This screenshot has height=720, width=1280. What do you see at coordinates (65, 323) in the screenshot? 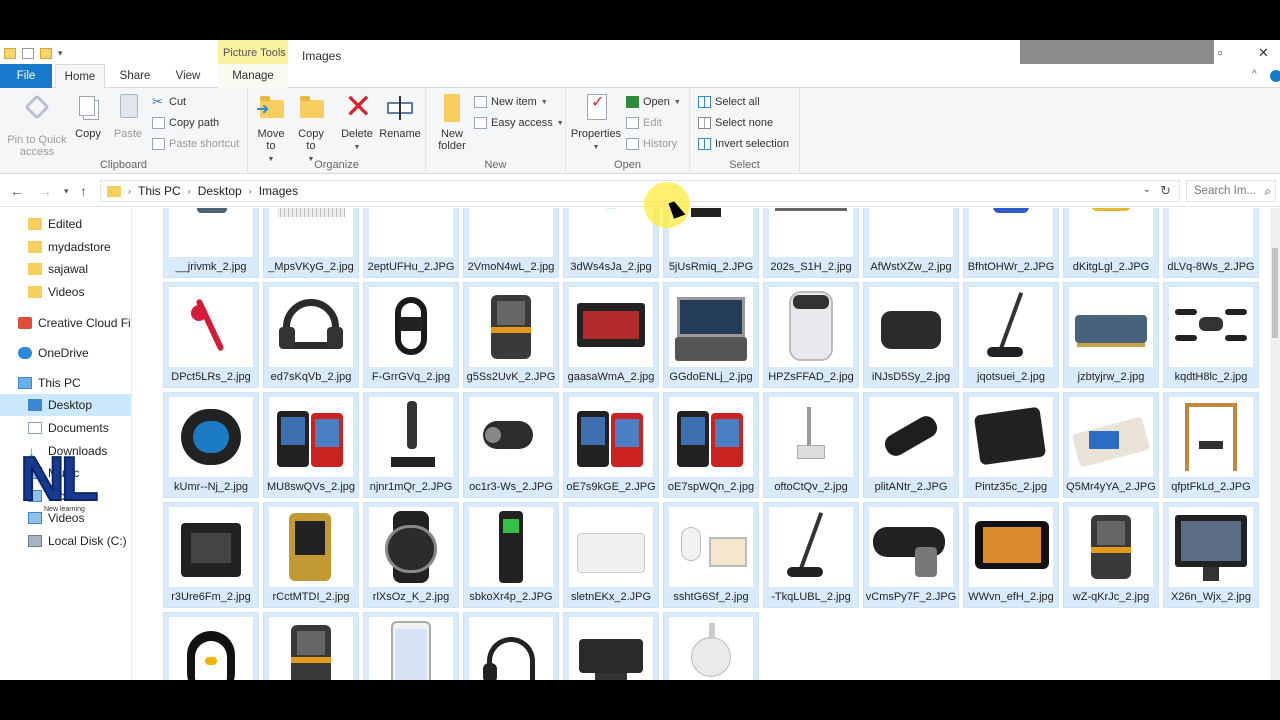
I see `sidebar-item-creative-cloud-fil: Creative Cloud Fil` at bounding box center [65, 323].